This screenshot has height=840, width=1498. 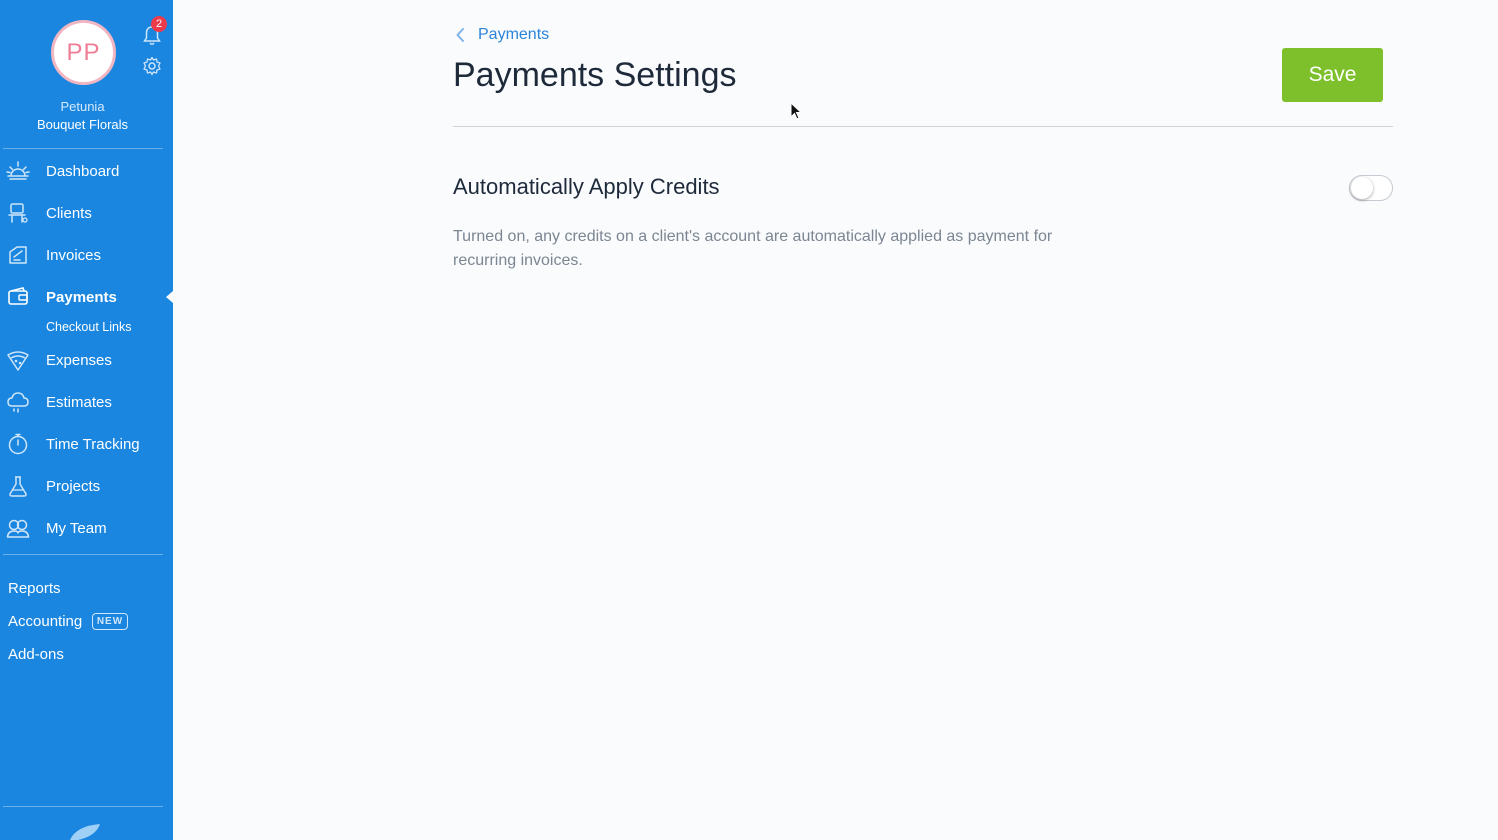 I want to click on sidebar-item-label: Time Tracking, so click(x=93, y=444).